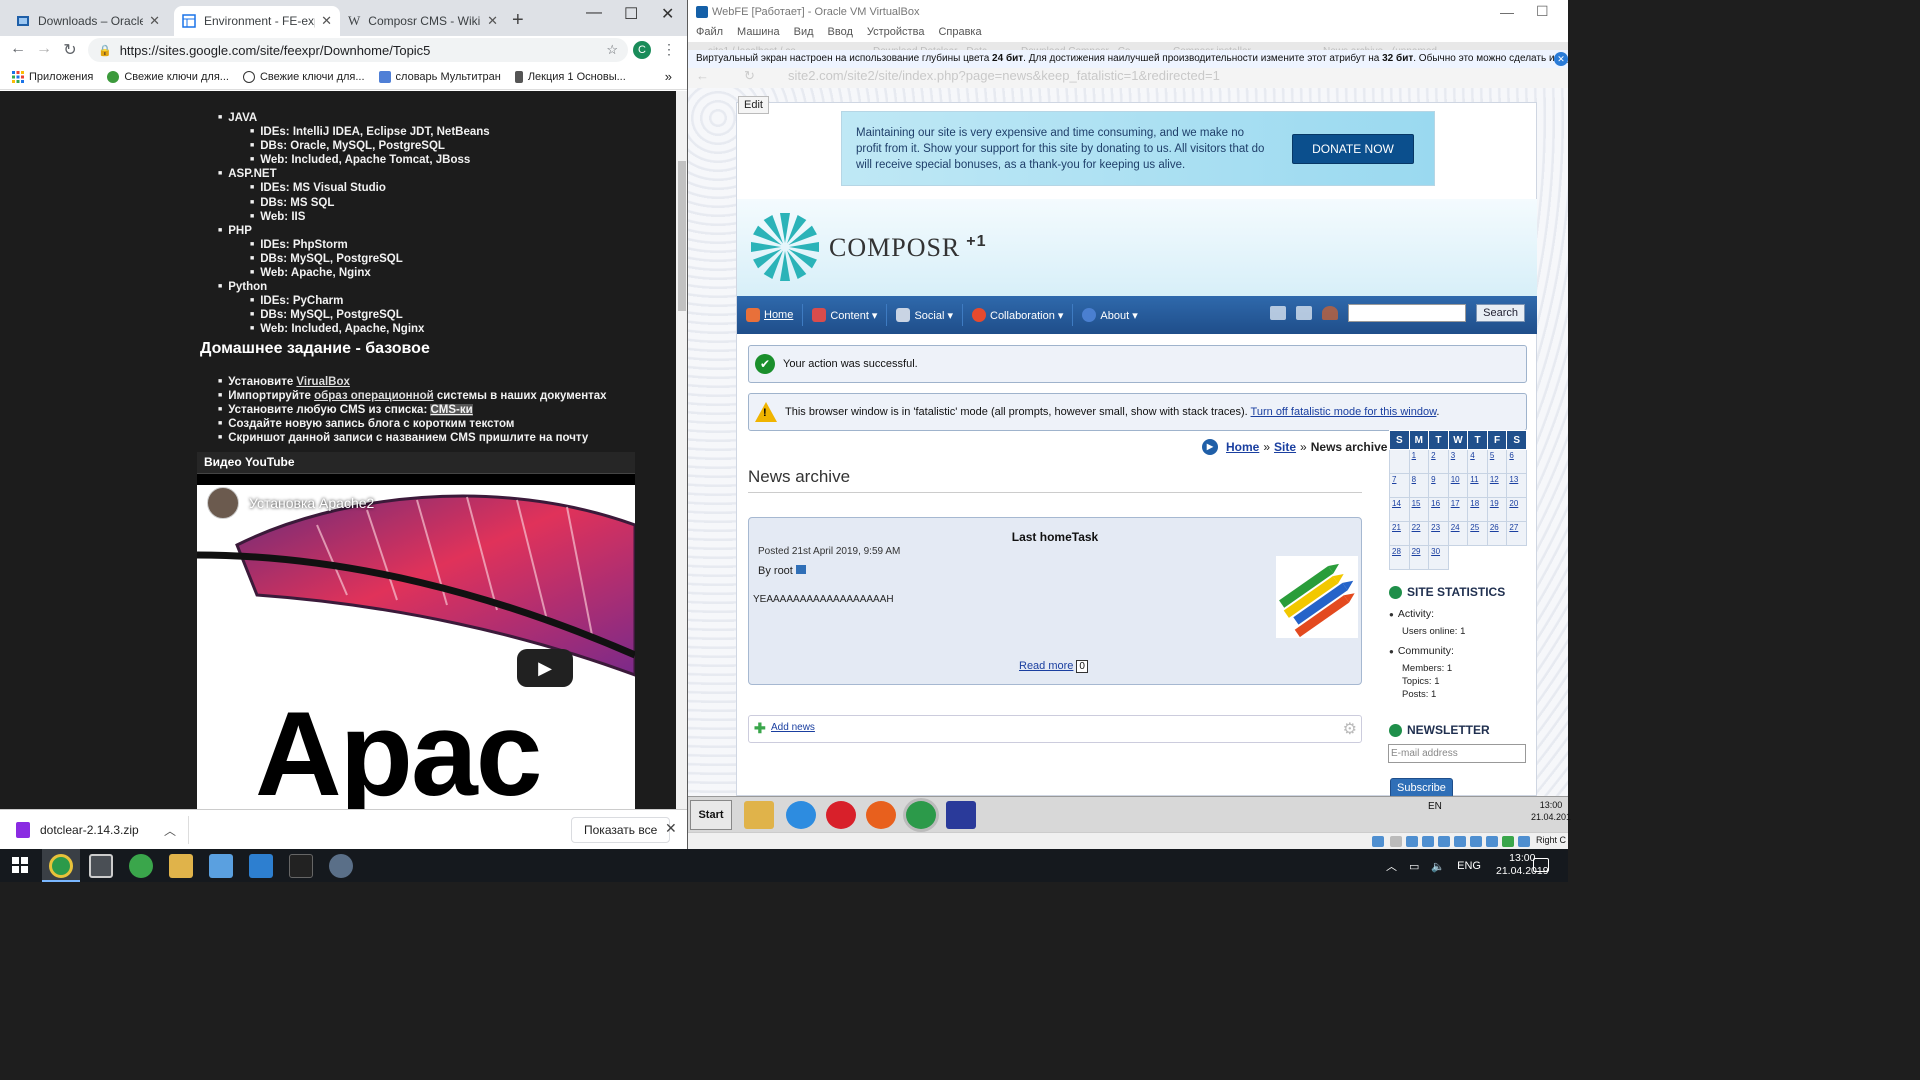 The width and height of the screenshot is (1920, 1080). Describe the element at coordinates (709, 34) in the screenshot. I see `menu-file: Файл` at that location.